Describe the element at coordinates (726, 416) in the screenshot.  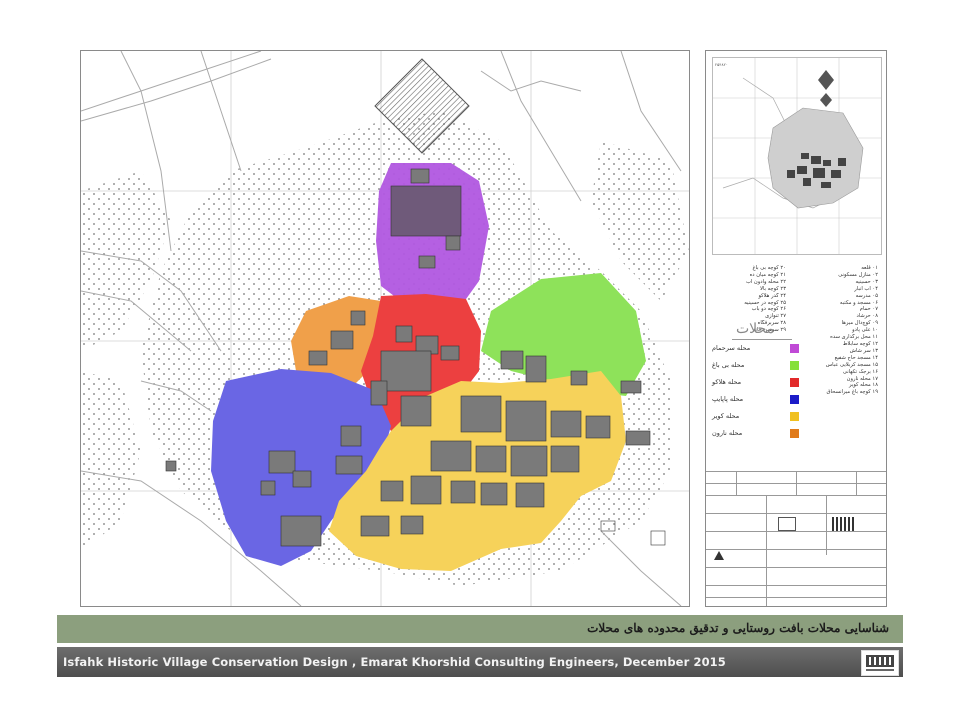
I see `legend-label: محله کویر` at that location.